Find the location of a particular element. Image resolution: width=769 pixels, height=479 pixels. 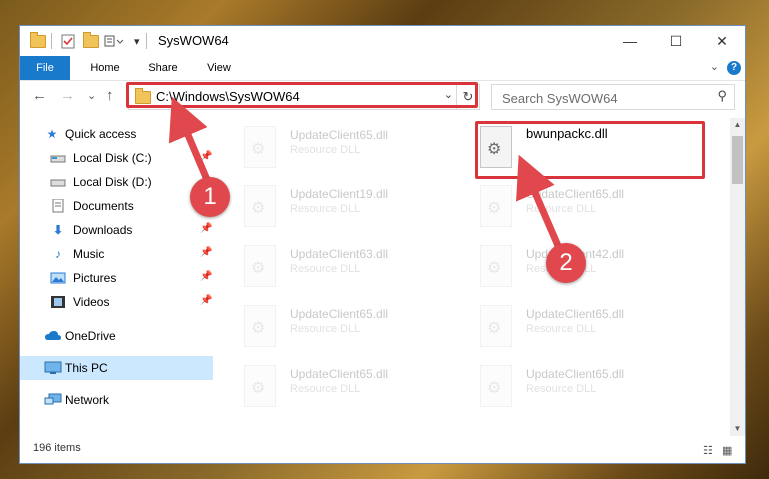

step-marker-1: 1 is located at coordinates (210, 197).